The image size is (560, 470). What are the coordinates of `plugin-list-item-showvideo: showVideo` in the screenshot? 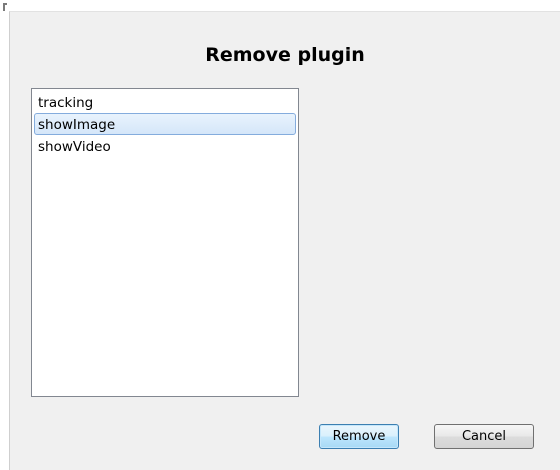 It's located at (165, 146).